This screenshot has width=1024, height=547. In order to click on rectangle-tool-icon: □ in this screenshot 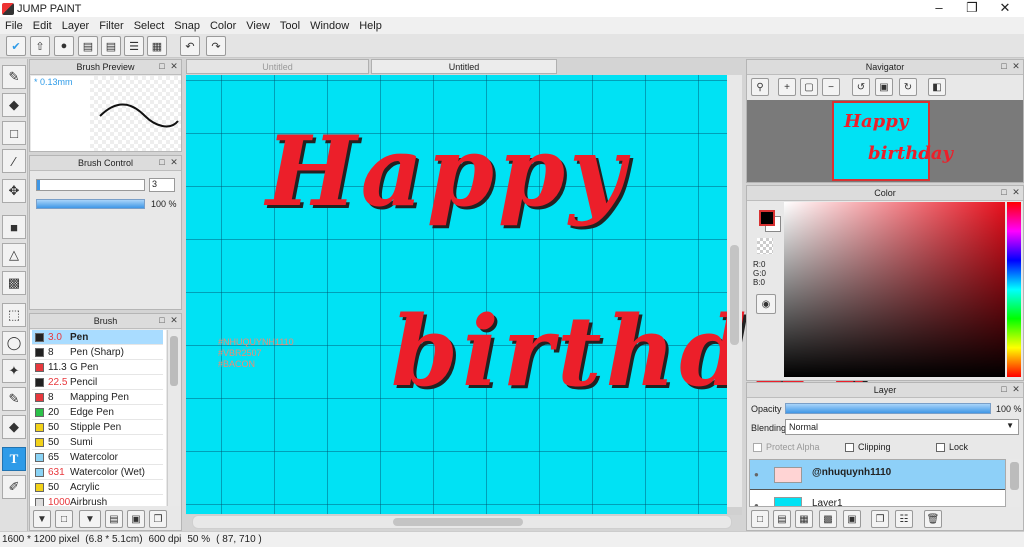, I will do `click(14, 133)`.